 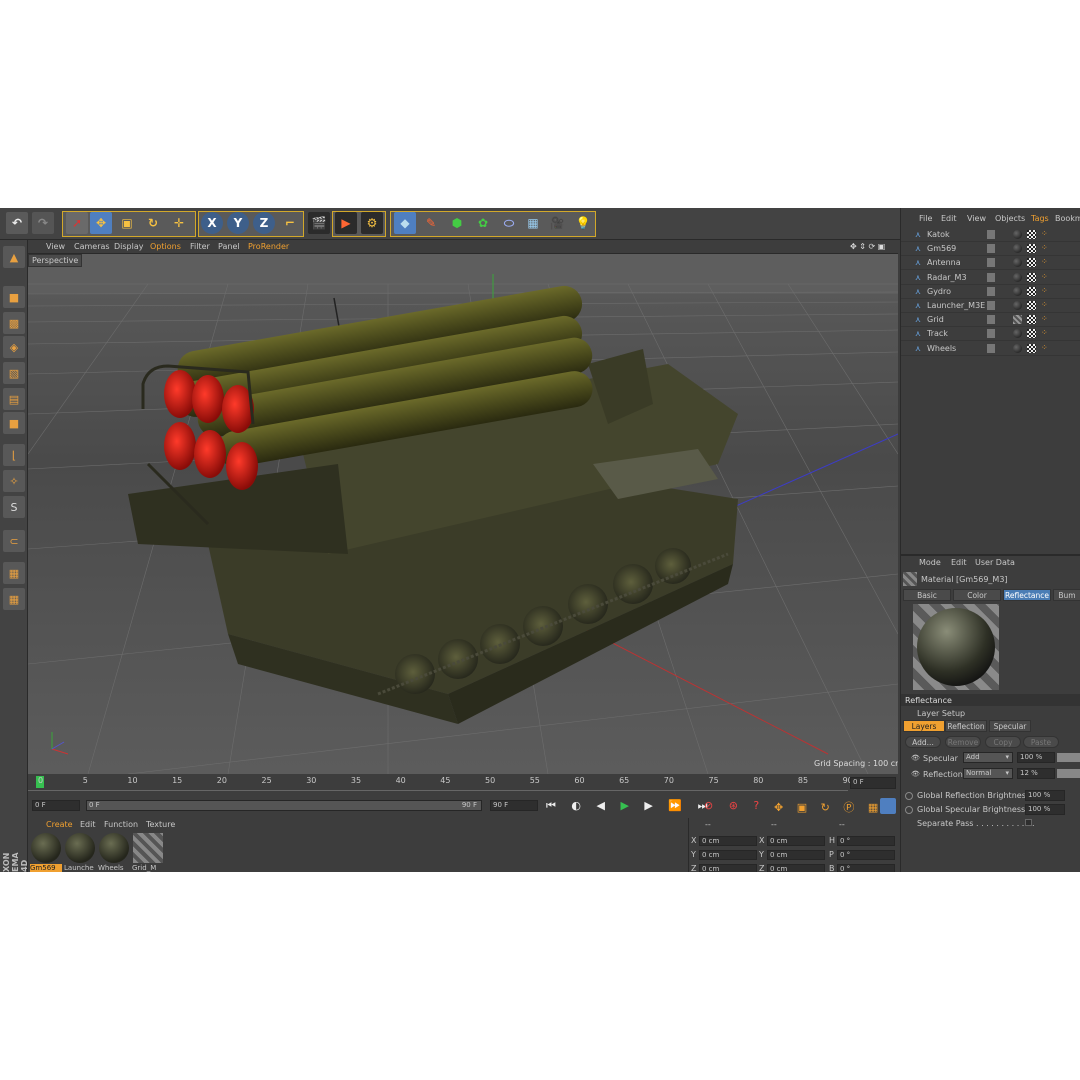 What do you see at coordinates (873, 783) in the screenshot?
I see `current-frame-field: 0 F` at bounding box center [873, 783].